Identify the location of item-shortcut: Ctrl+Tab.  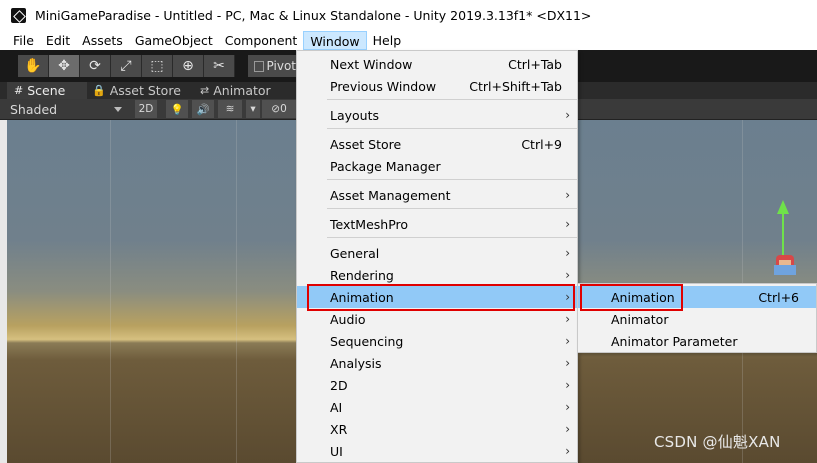
(535, 64).